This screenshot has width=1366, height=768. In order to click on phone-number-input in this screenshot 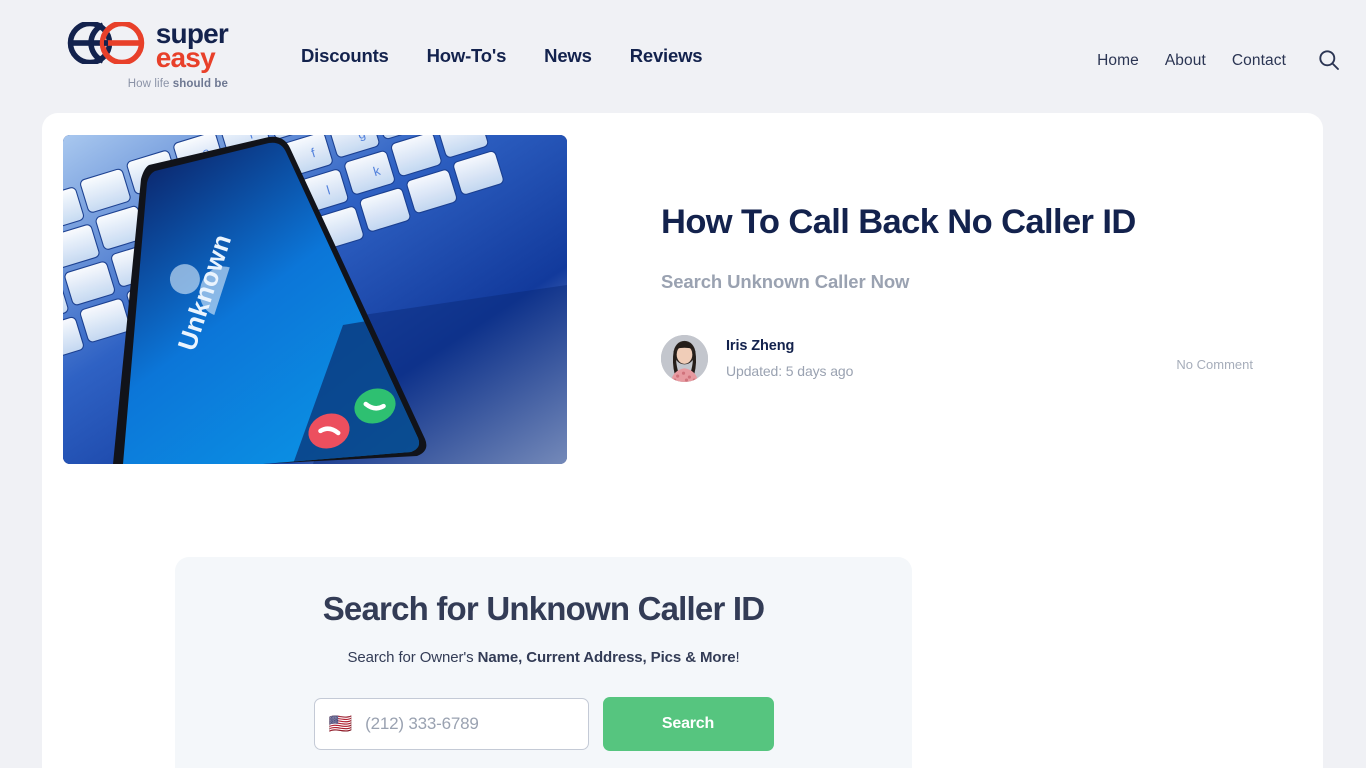, I will do `click(469, 724)`.